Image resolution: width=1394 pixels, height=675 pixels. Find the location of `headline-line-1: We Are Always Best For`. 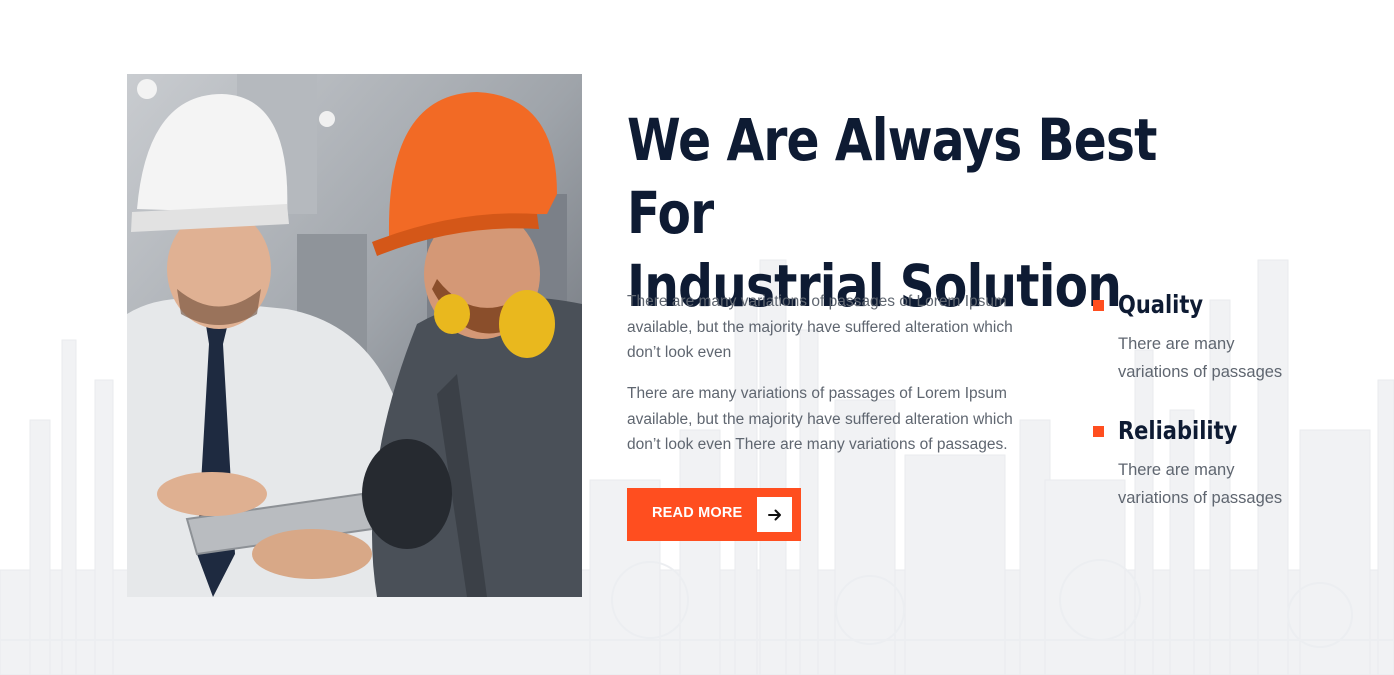

headline-line-1: We Are Always Best For is located at coordinates (892, 176).